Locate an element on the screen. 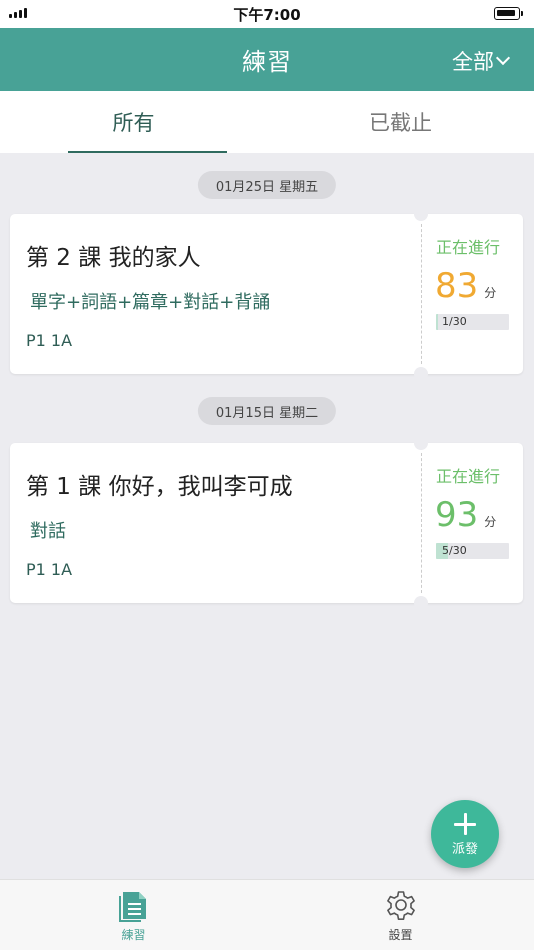 The width and height of the screenshot is (534, 950). filter-dropdown: 全部 is located at coordinates (481, 61).